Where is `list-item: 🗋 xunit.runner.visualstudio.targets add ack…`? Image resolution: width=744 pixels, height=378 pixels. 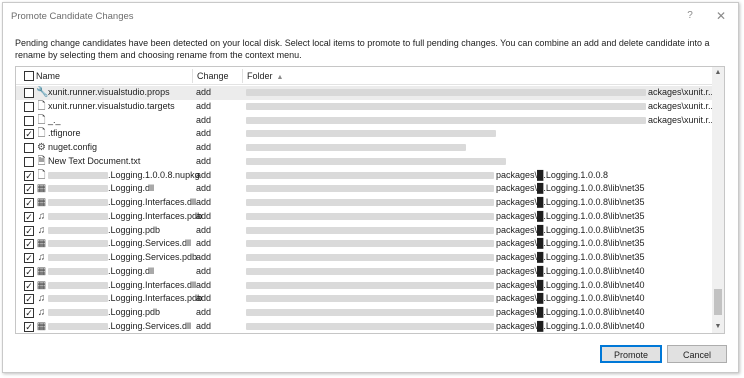
list-item: 🗋 xunit.runner.visualstudio.targets add ack… is located at coordinates (366, 107).